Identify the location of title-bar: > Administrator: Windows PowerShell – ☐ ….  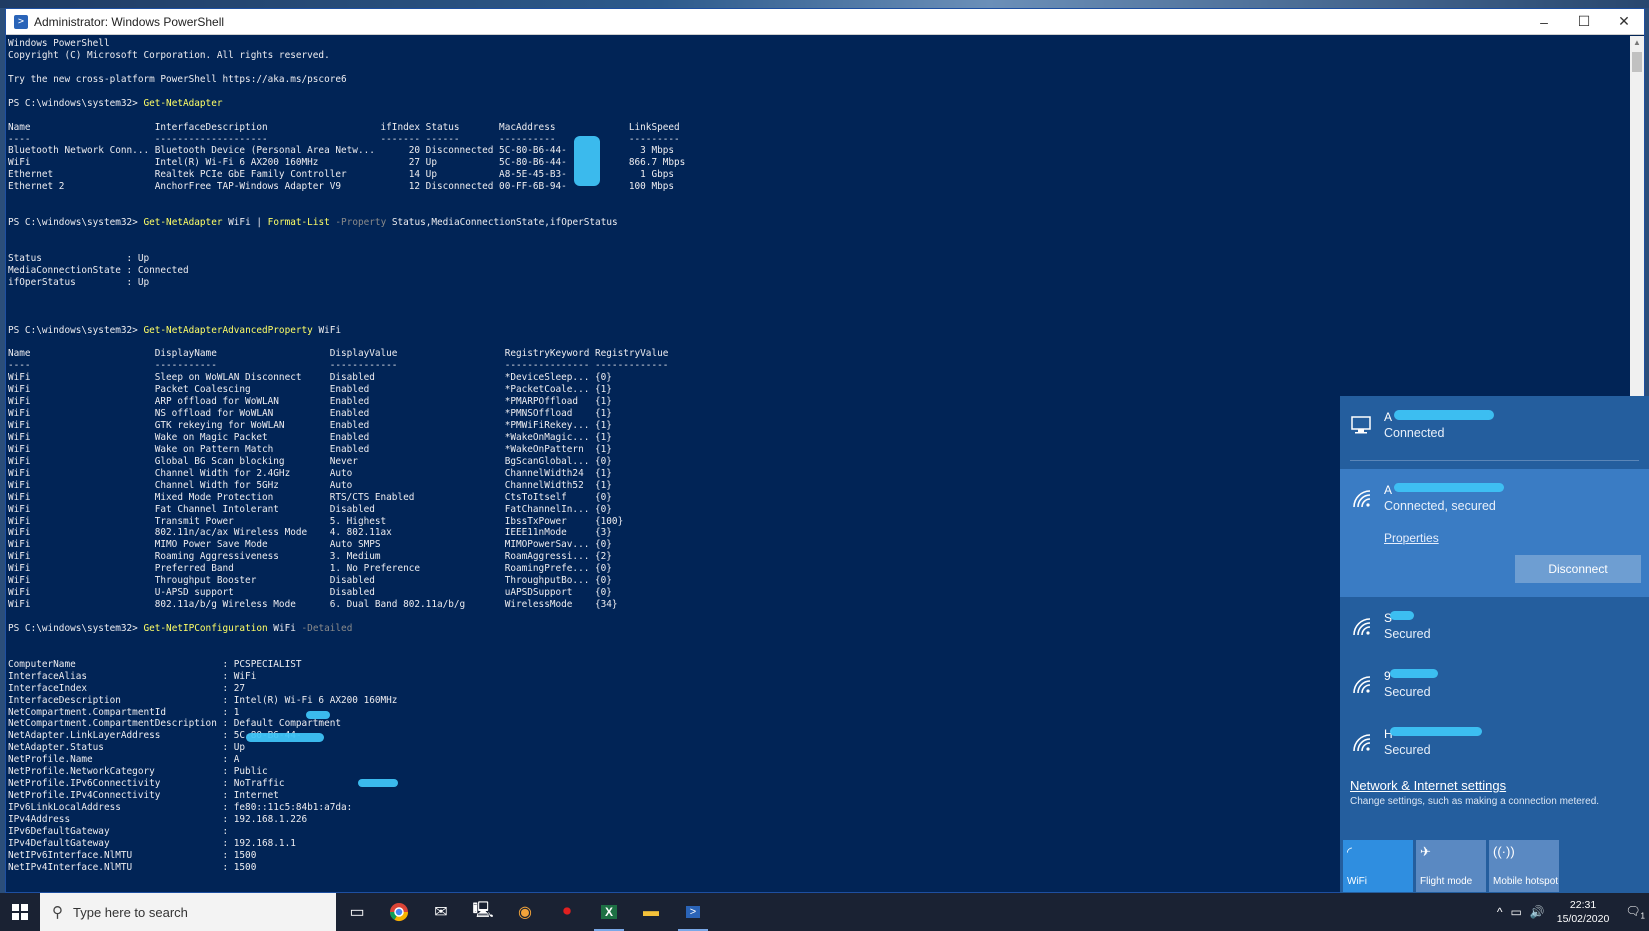
(825, 22).